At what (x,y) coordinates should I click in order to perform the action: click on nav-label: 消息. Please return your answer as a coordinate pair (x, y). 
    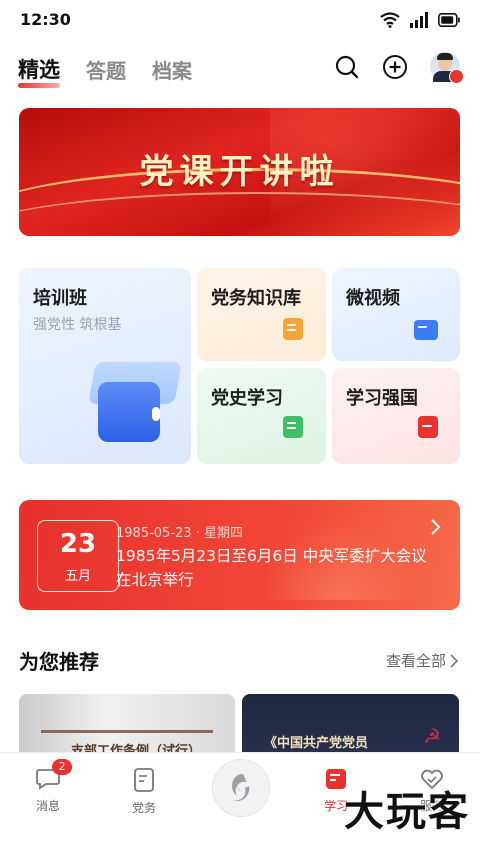
    Looking at the image, I should click on (47, 806).